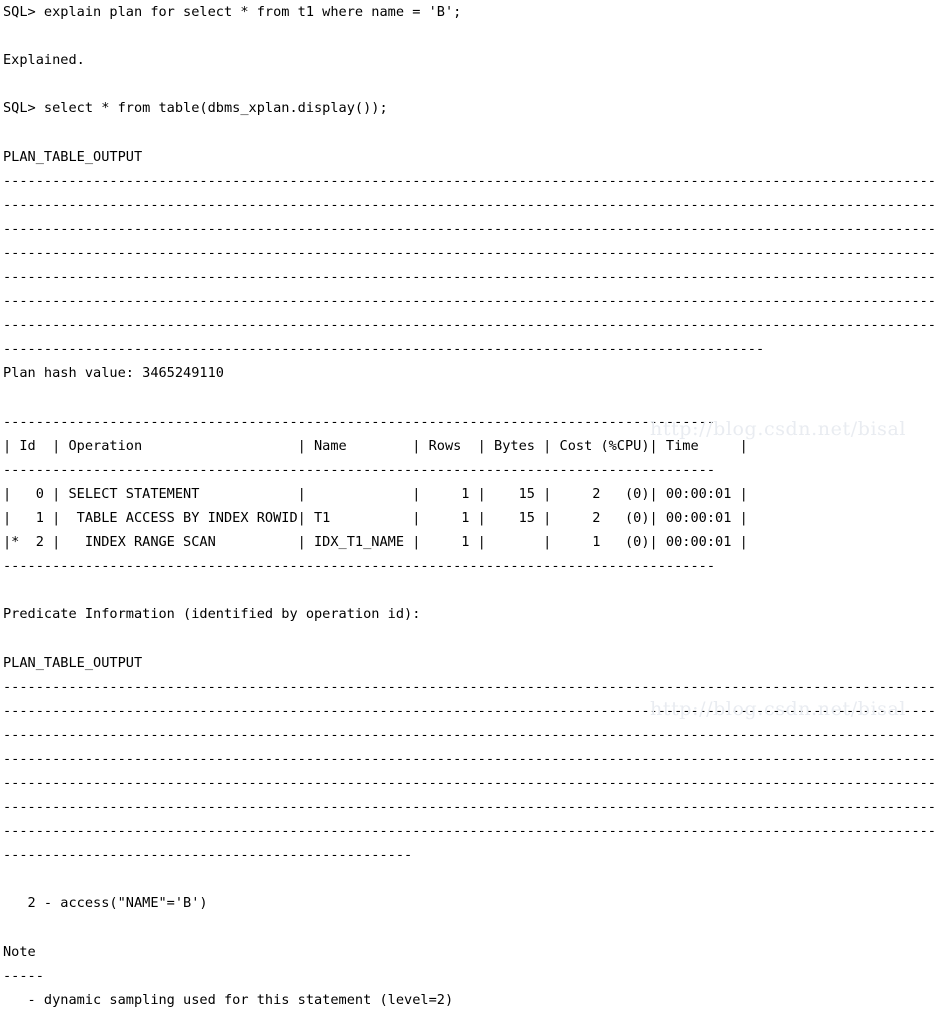 The height and width of the screenshot is (1012, 934). I want to click on terminal-line-predicate: 2 - access("NAME"='B'), so click(105, 903).